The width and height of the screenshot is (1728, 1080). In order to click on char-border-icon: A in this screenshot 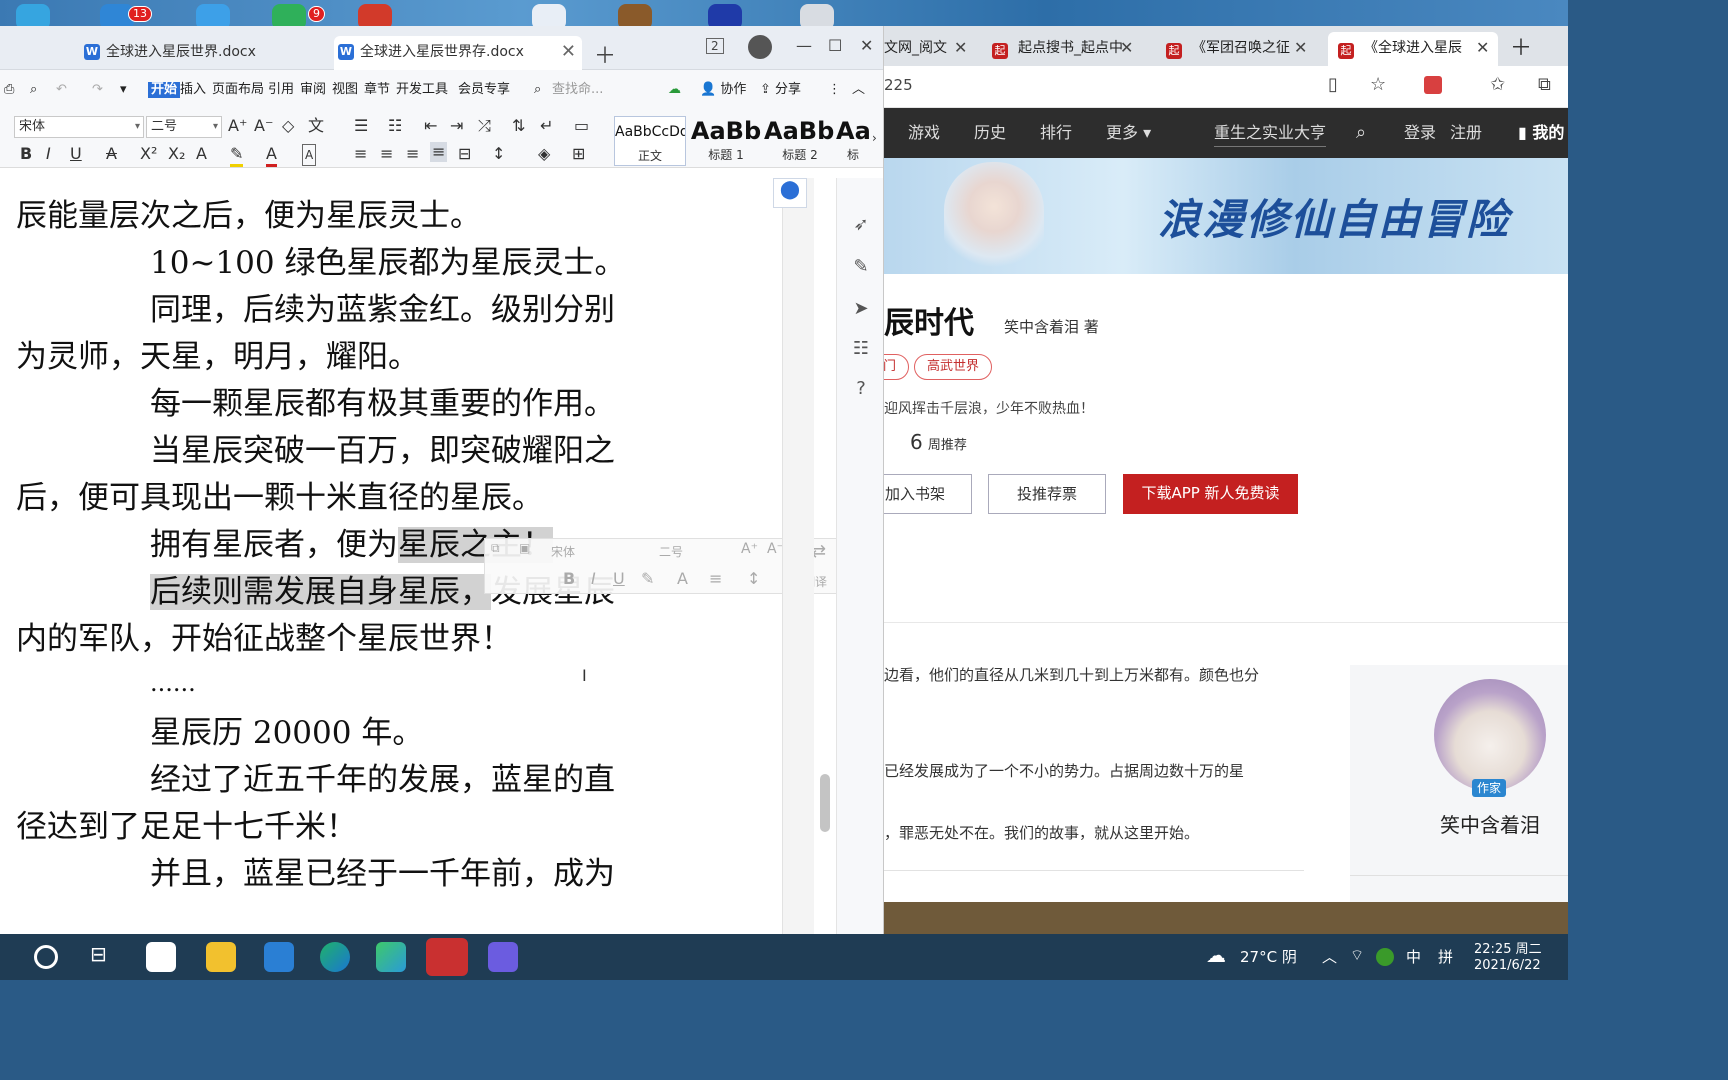, I will do `click(309, 155)`.